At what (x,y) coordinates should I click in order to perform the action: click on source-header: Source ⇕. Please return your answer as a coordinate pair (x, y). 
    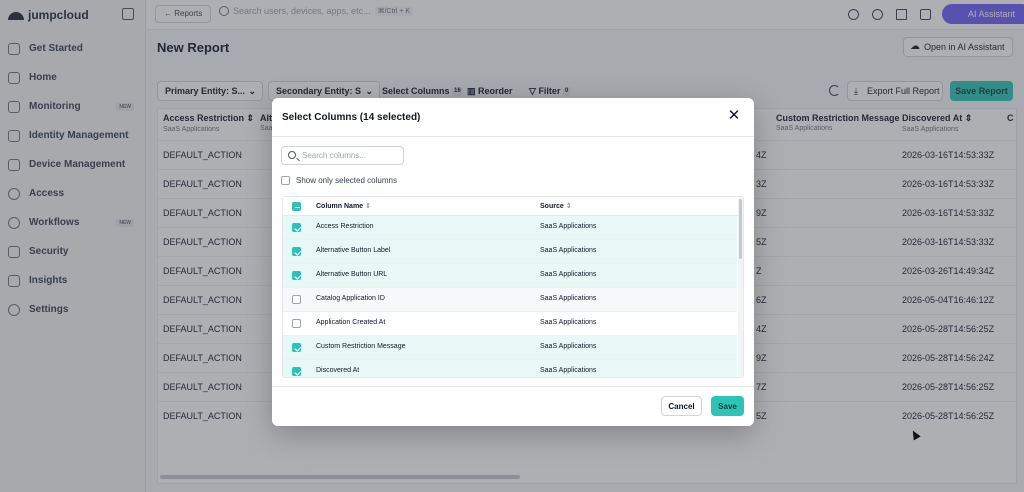
    Looking at the image, I should click on (556, 206).